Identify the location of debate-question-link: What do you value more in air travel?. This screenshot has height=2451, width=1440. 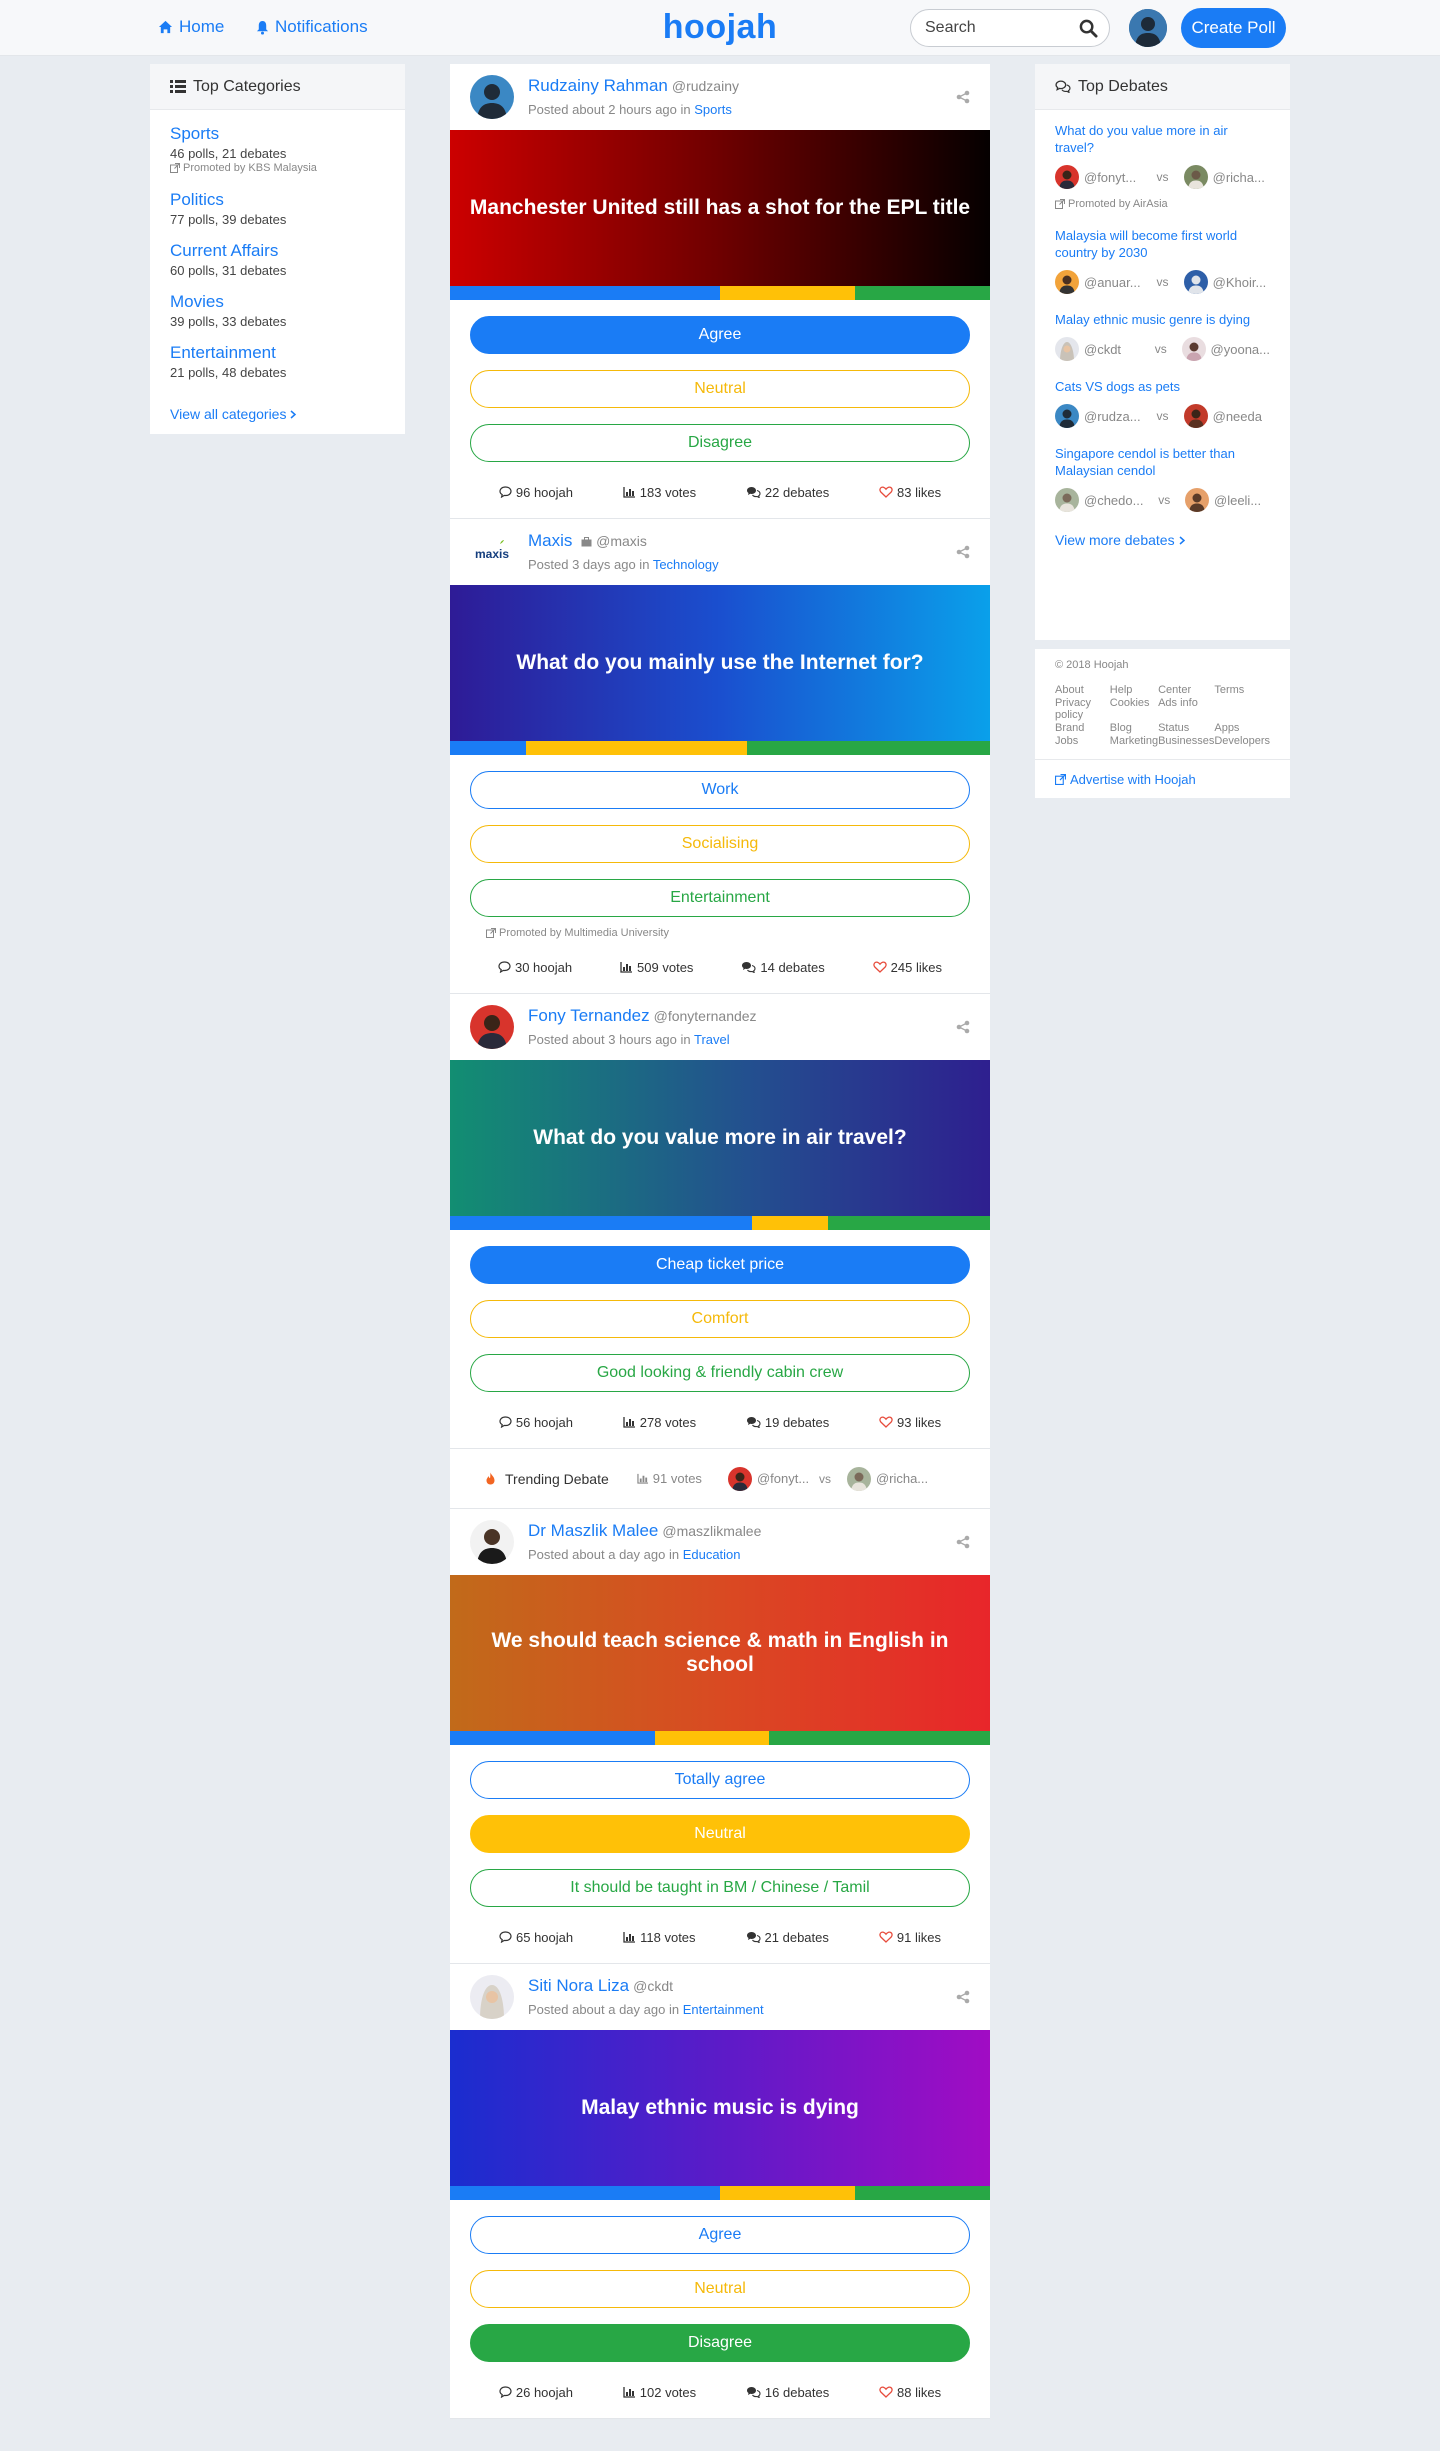
(1162, 139).